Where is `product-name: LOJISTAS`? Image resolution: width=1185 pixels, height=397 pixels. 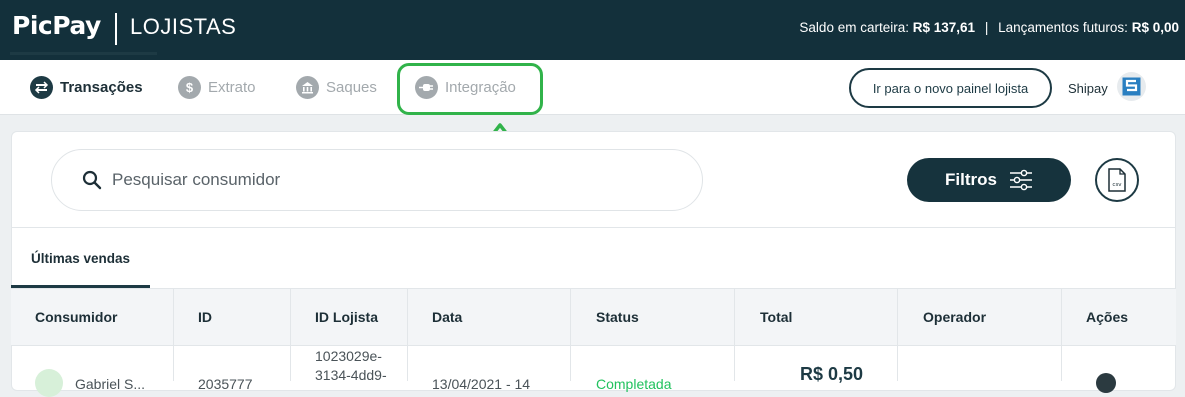 product-name: LOJISTAS is located at coordinates (183, 26).